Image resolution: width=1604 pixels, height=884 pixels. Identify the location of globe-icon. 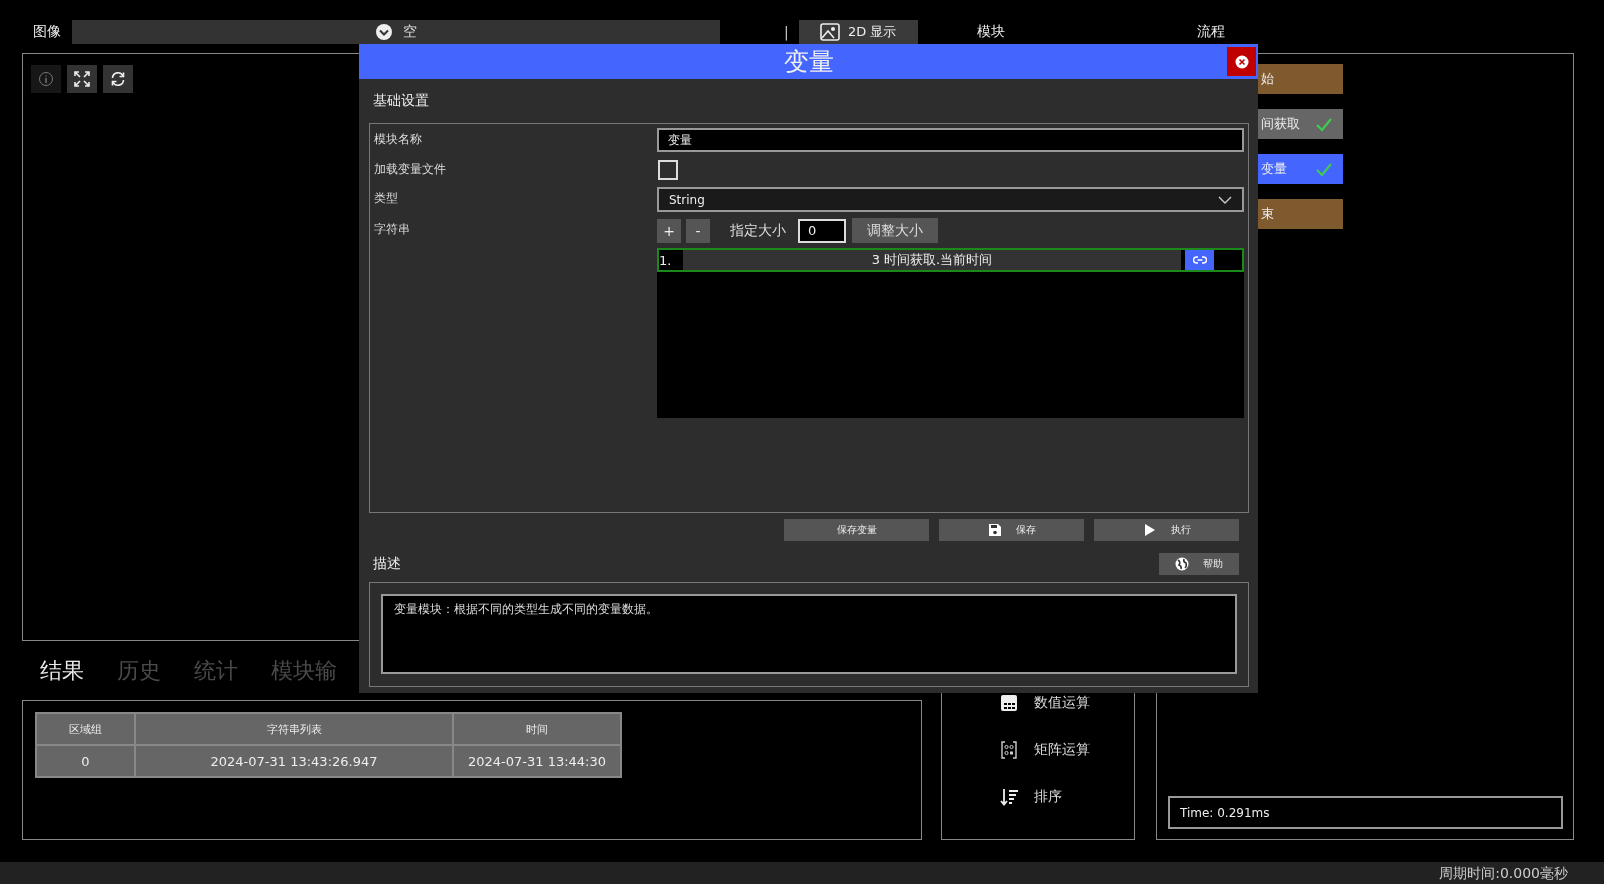
(1182, 564).